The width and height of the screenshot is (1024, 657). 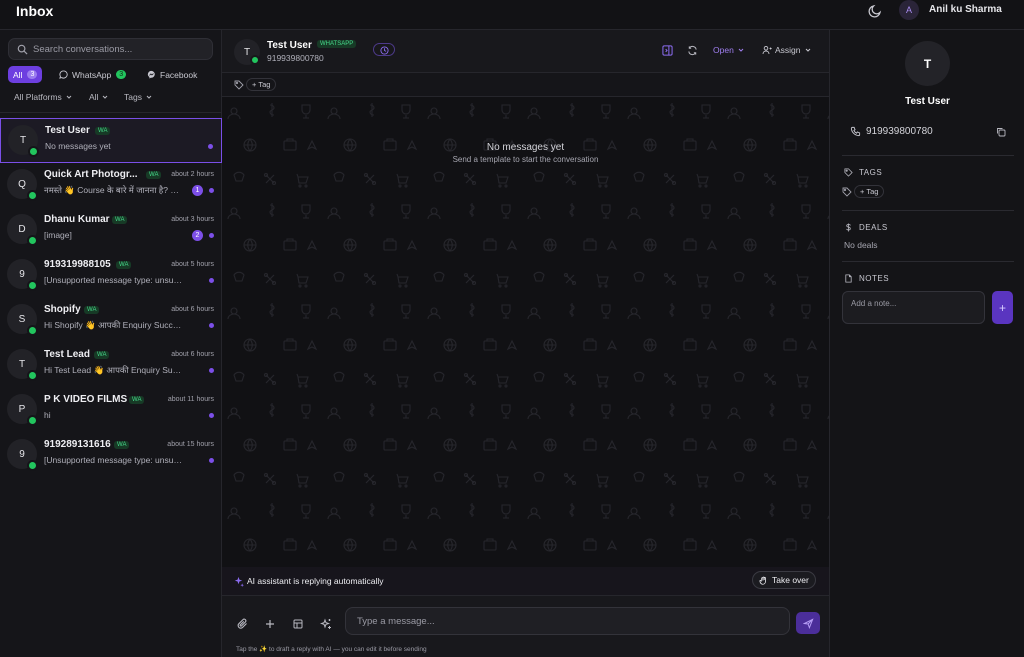 What do you see at coordinates (179, 74) in the screenshot?
I see `filter-tab-label: Facebook` at bounding box center [179, 74].